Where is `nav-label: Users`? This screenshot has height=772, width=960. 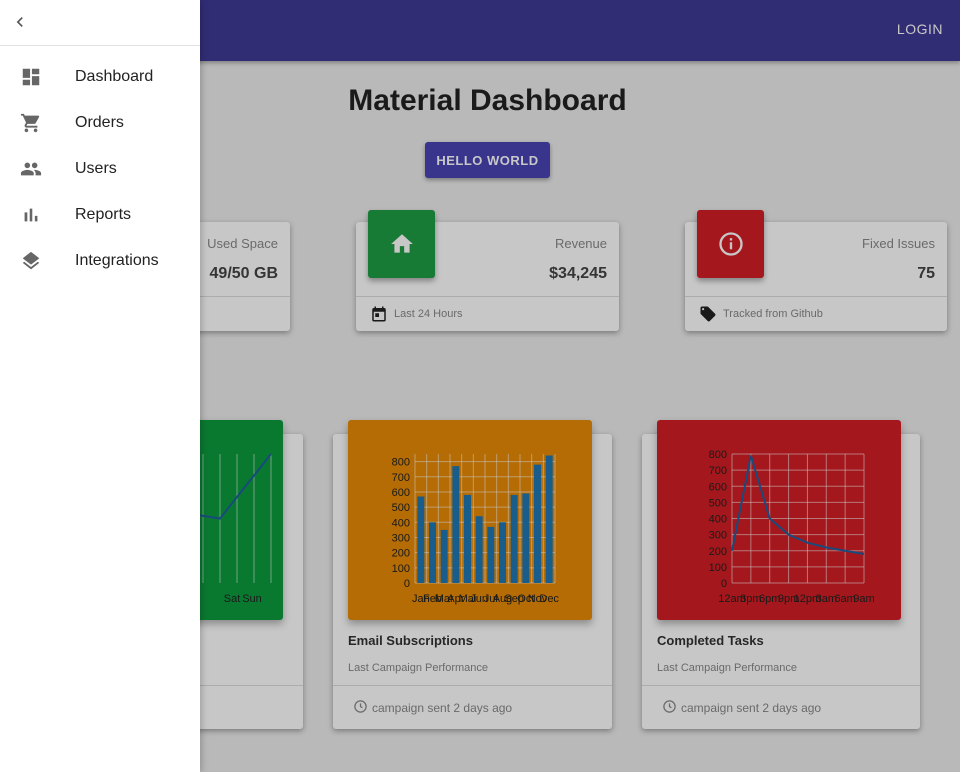 nav-label: Users is located at coordinates (96, 168).